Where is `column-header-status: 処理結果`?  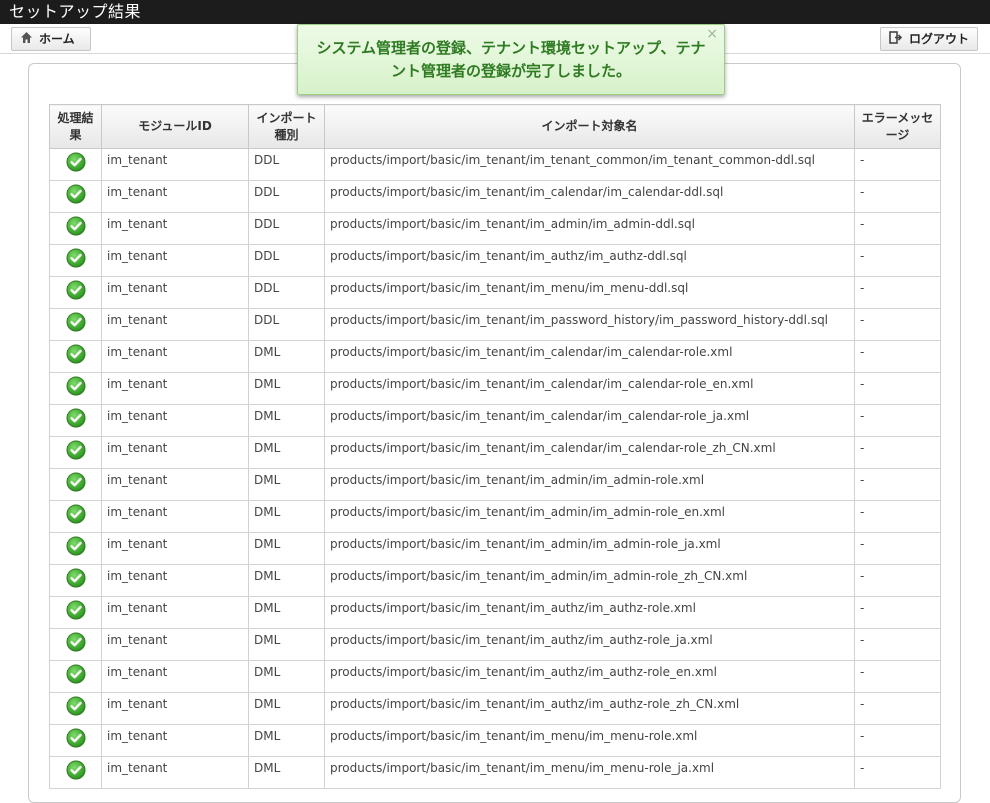
column-header-status: 処理結果 is located at coordinates (75, 126).